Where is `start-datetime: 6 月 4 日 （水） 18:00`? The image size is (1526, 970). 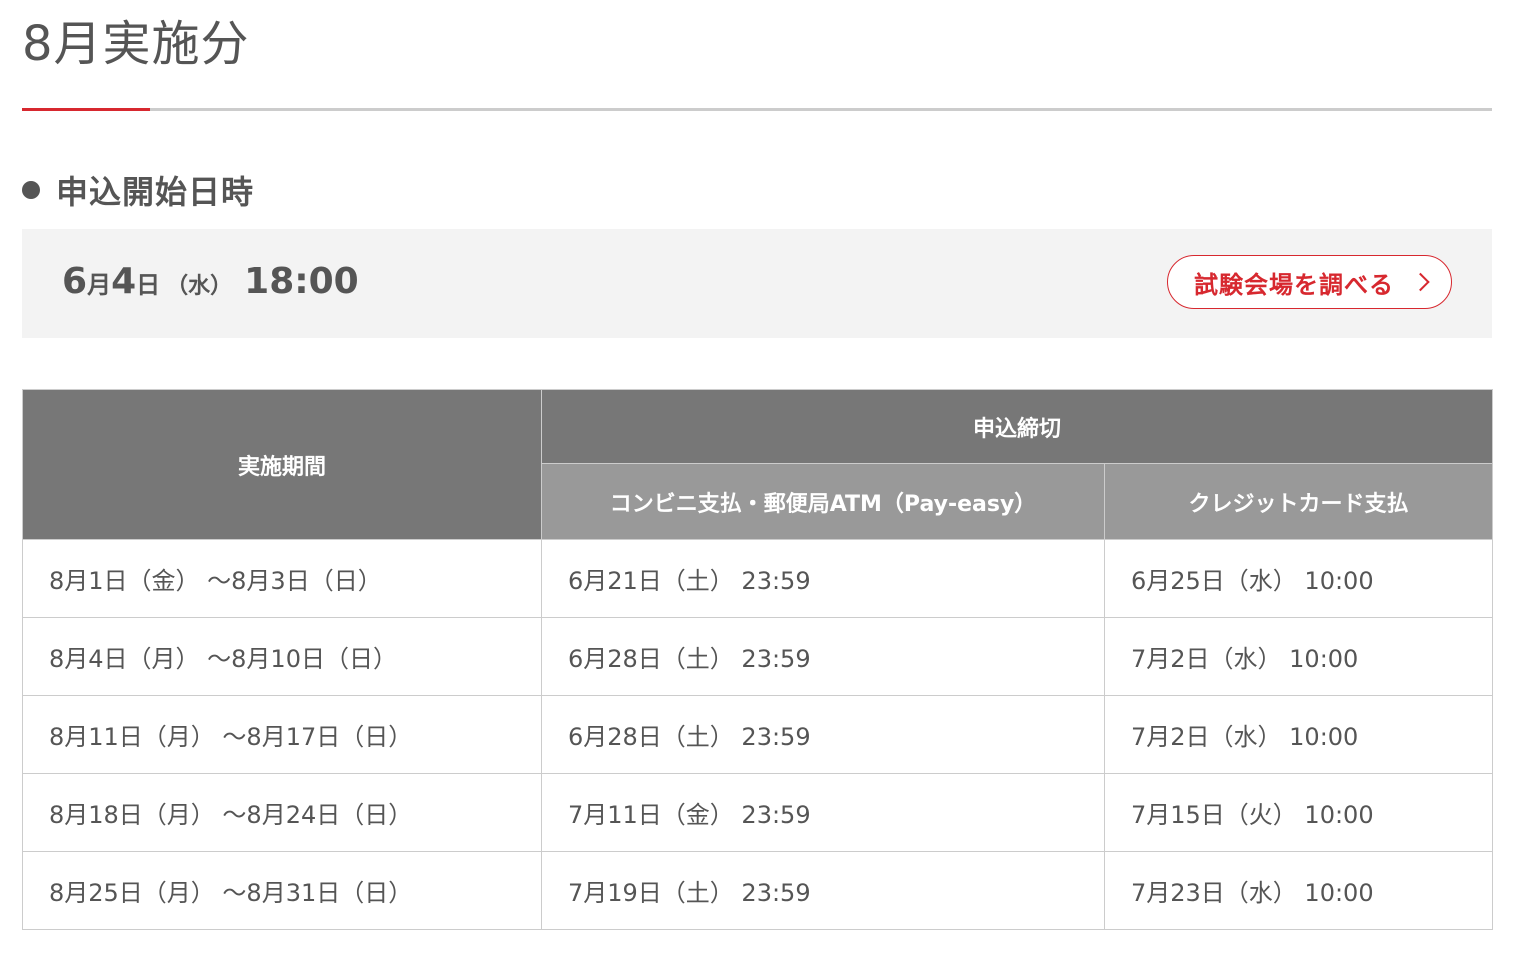 start-datetime: 6 月 4 日 （水） 18:00 is located at coordinates (210, 283).